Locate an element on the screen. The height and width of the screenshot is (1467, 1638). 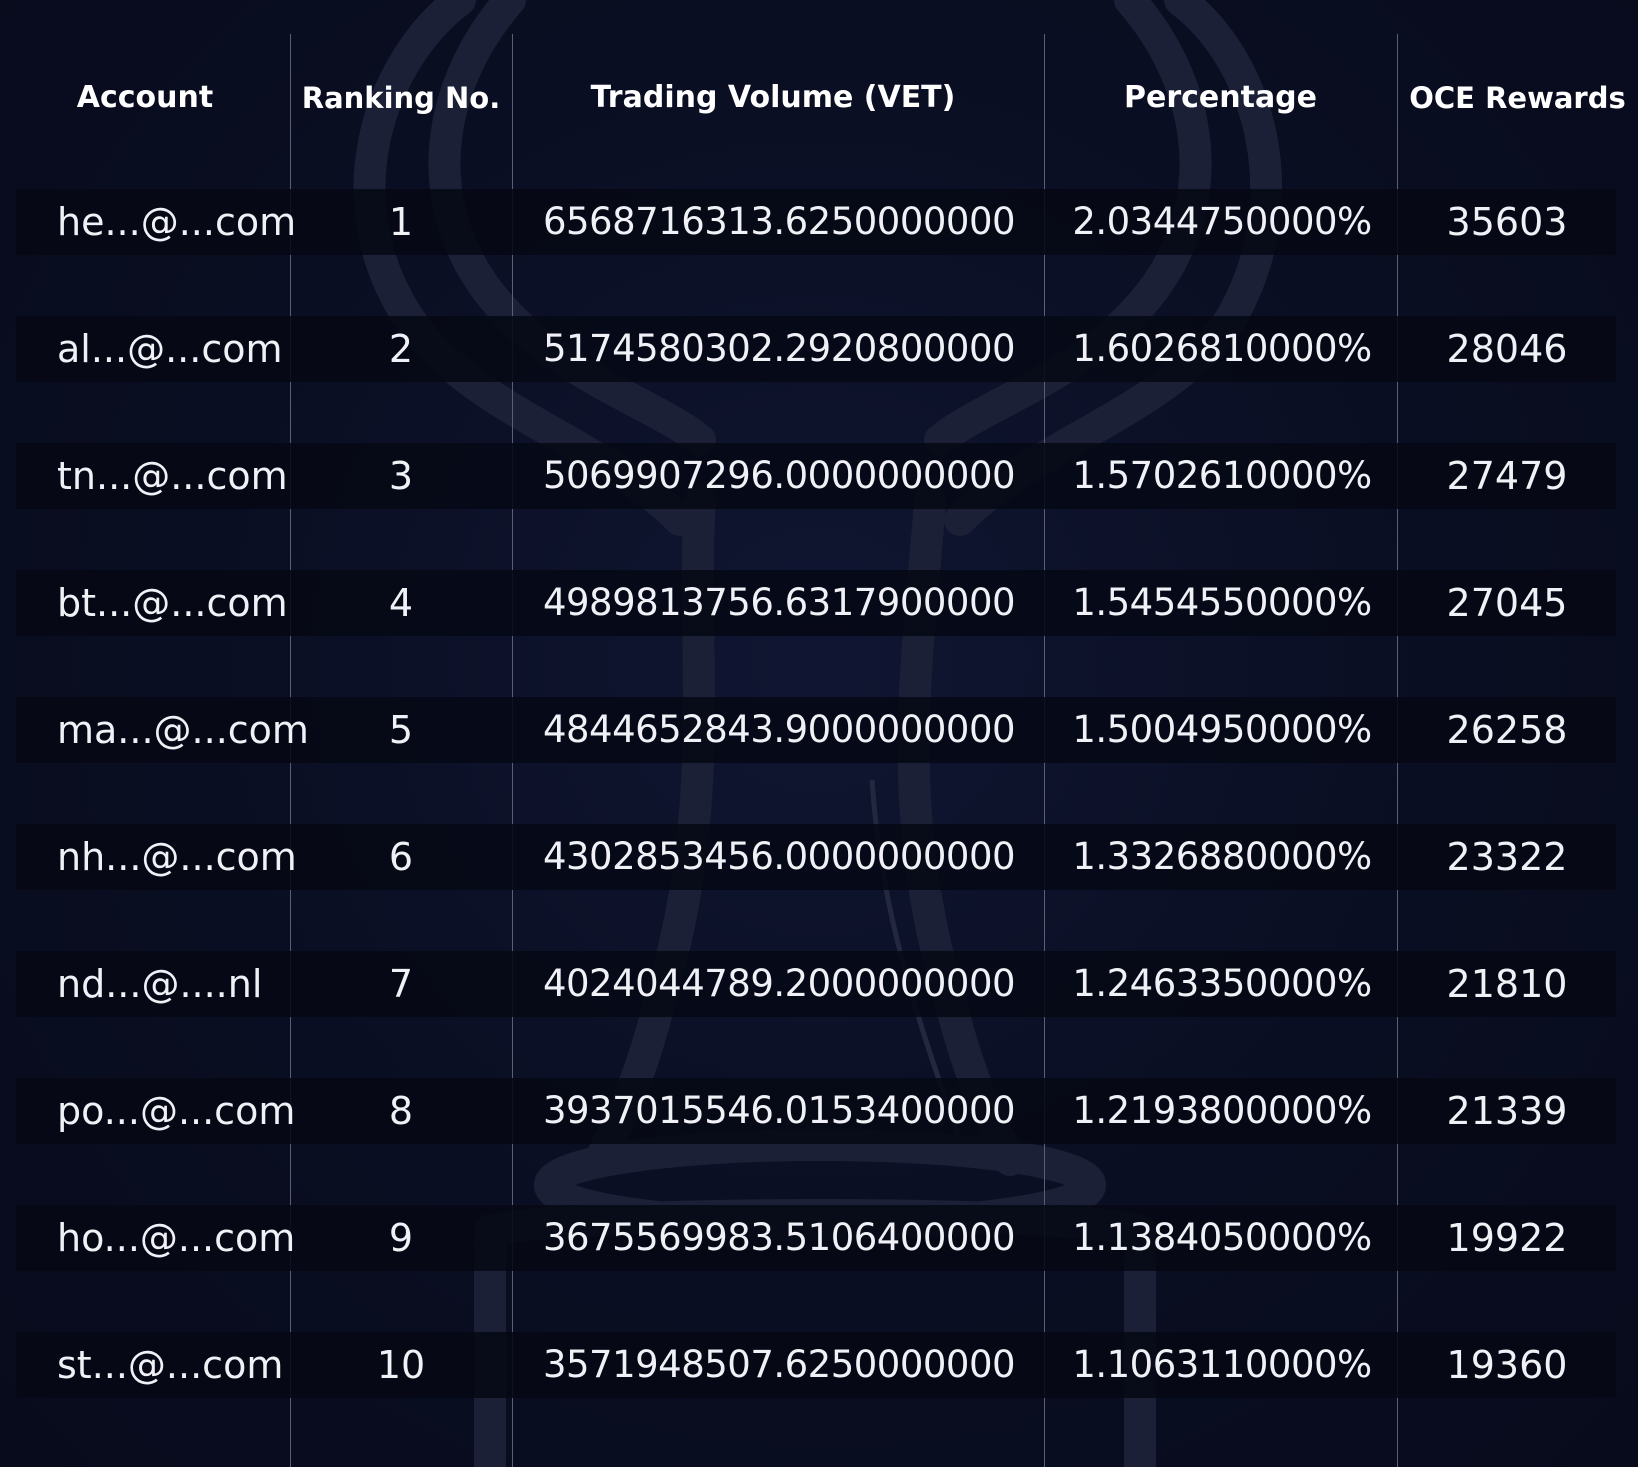
volume-cell: 3937015546.0153400000 is located at coordinates (779, 1110).